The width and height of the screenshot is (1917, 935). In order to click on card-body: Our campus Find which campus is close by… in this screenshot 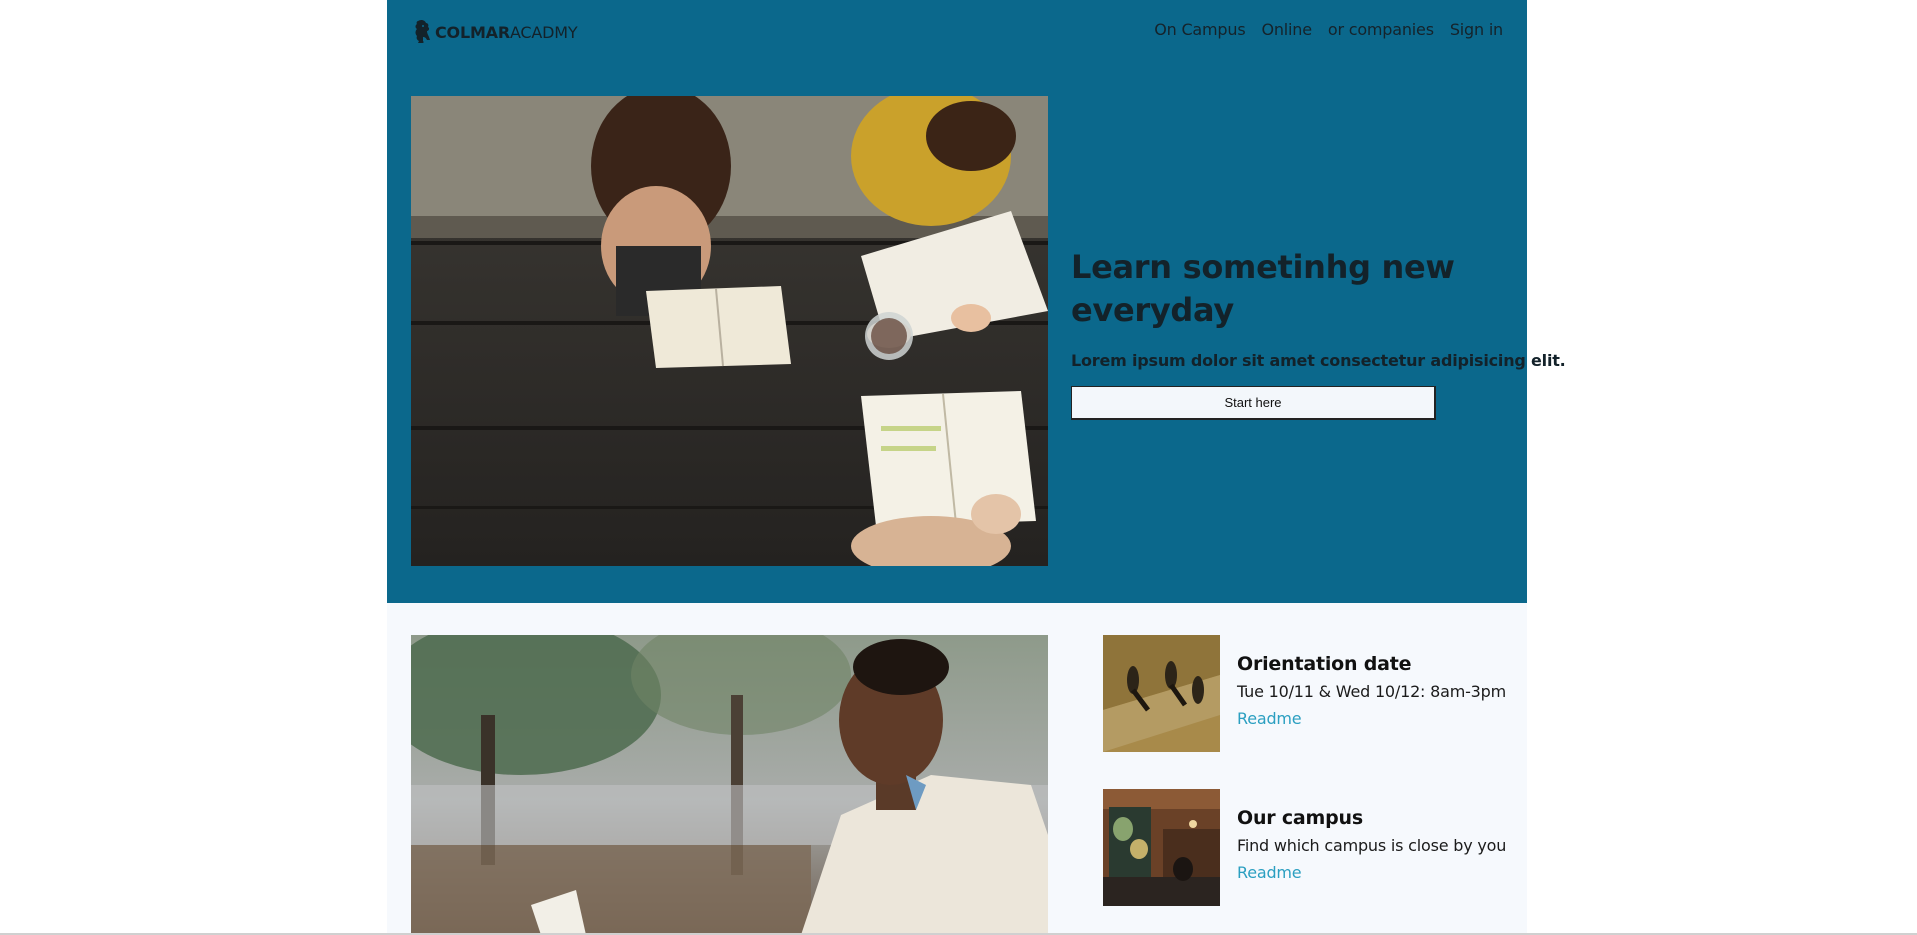, I will do `click(1371, 844)`.